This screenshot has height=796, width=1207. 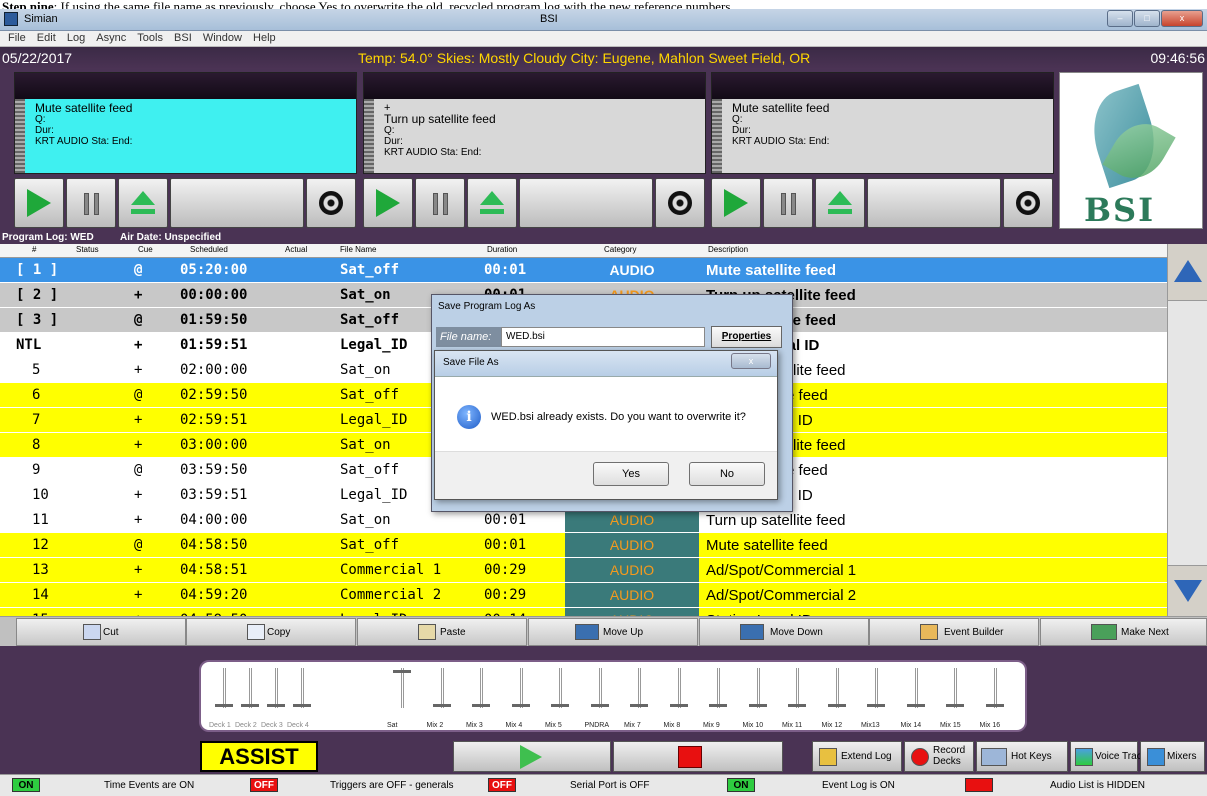 What do you see at coordinates (797, 692) in the screenshot?
I see `mix-11-fader` at bounding box center [797, 692].